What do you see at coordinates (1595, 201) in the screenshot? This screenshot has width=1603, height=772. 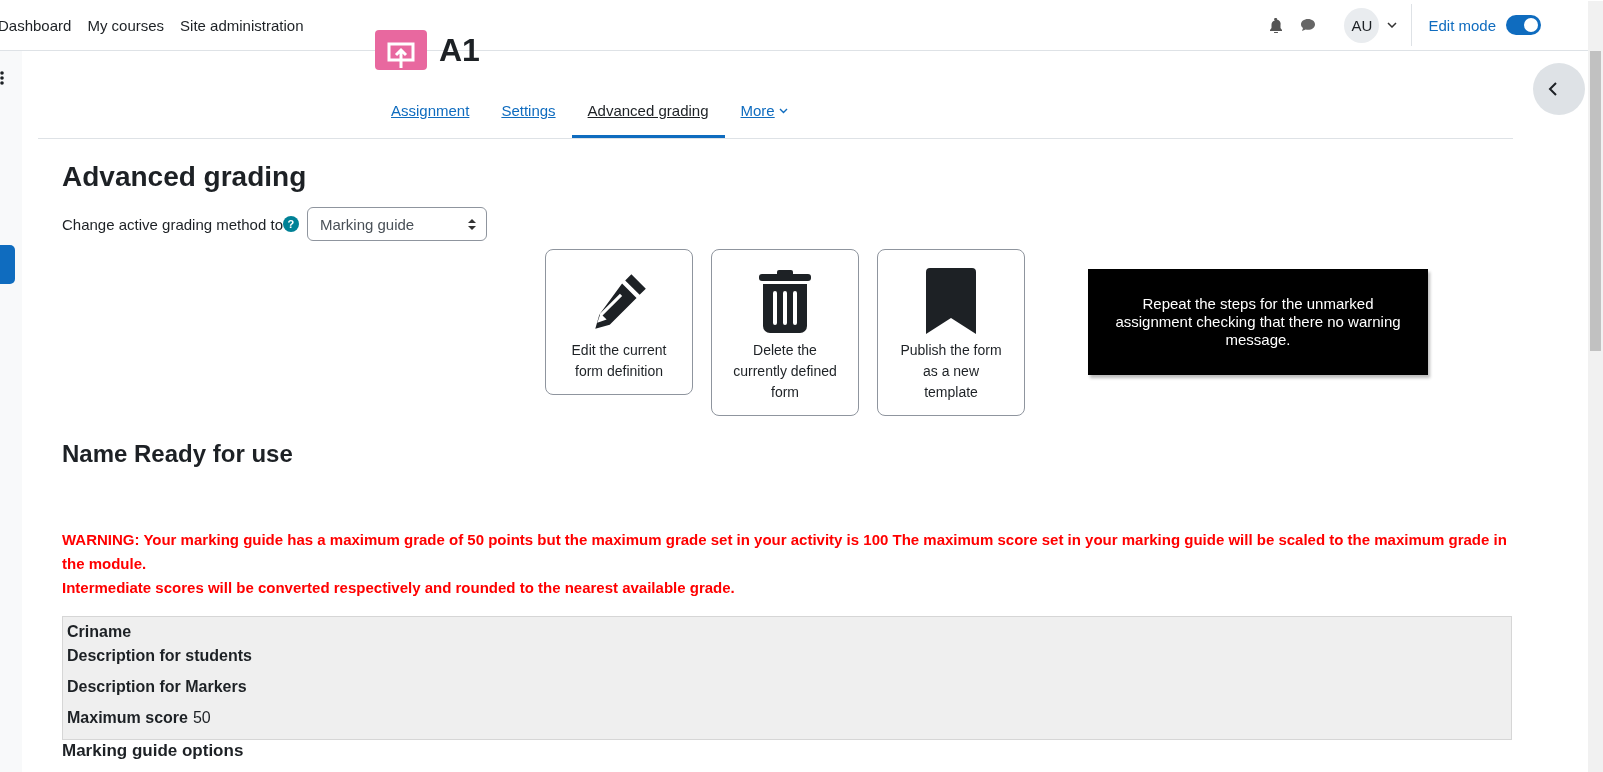 I see `scrollbar-thumb` at bounding box center [1595, 201].